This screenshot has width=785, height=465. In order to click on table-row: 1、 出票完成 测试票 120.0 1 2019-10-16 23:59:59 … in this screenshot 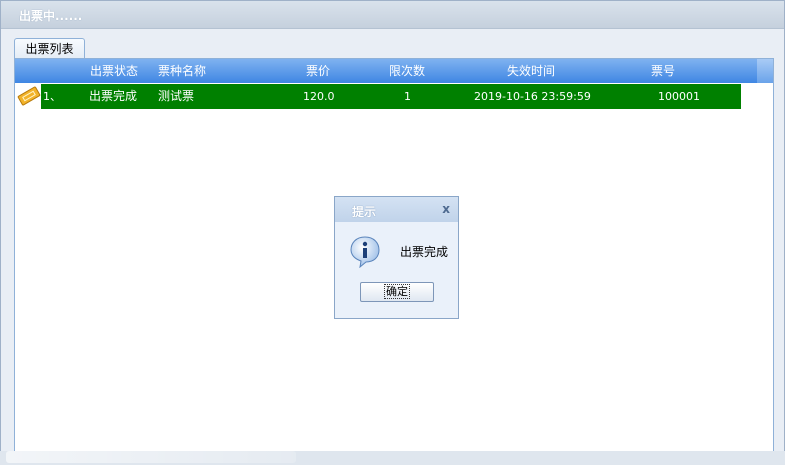, I will do `click(391, 96)`.